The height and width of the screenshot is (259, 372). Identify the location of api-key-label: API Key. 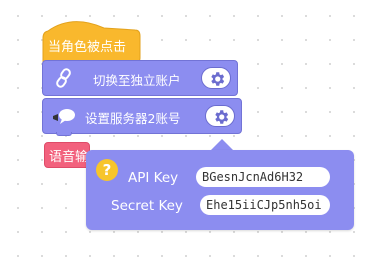
(153, 178).